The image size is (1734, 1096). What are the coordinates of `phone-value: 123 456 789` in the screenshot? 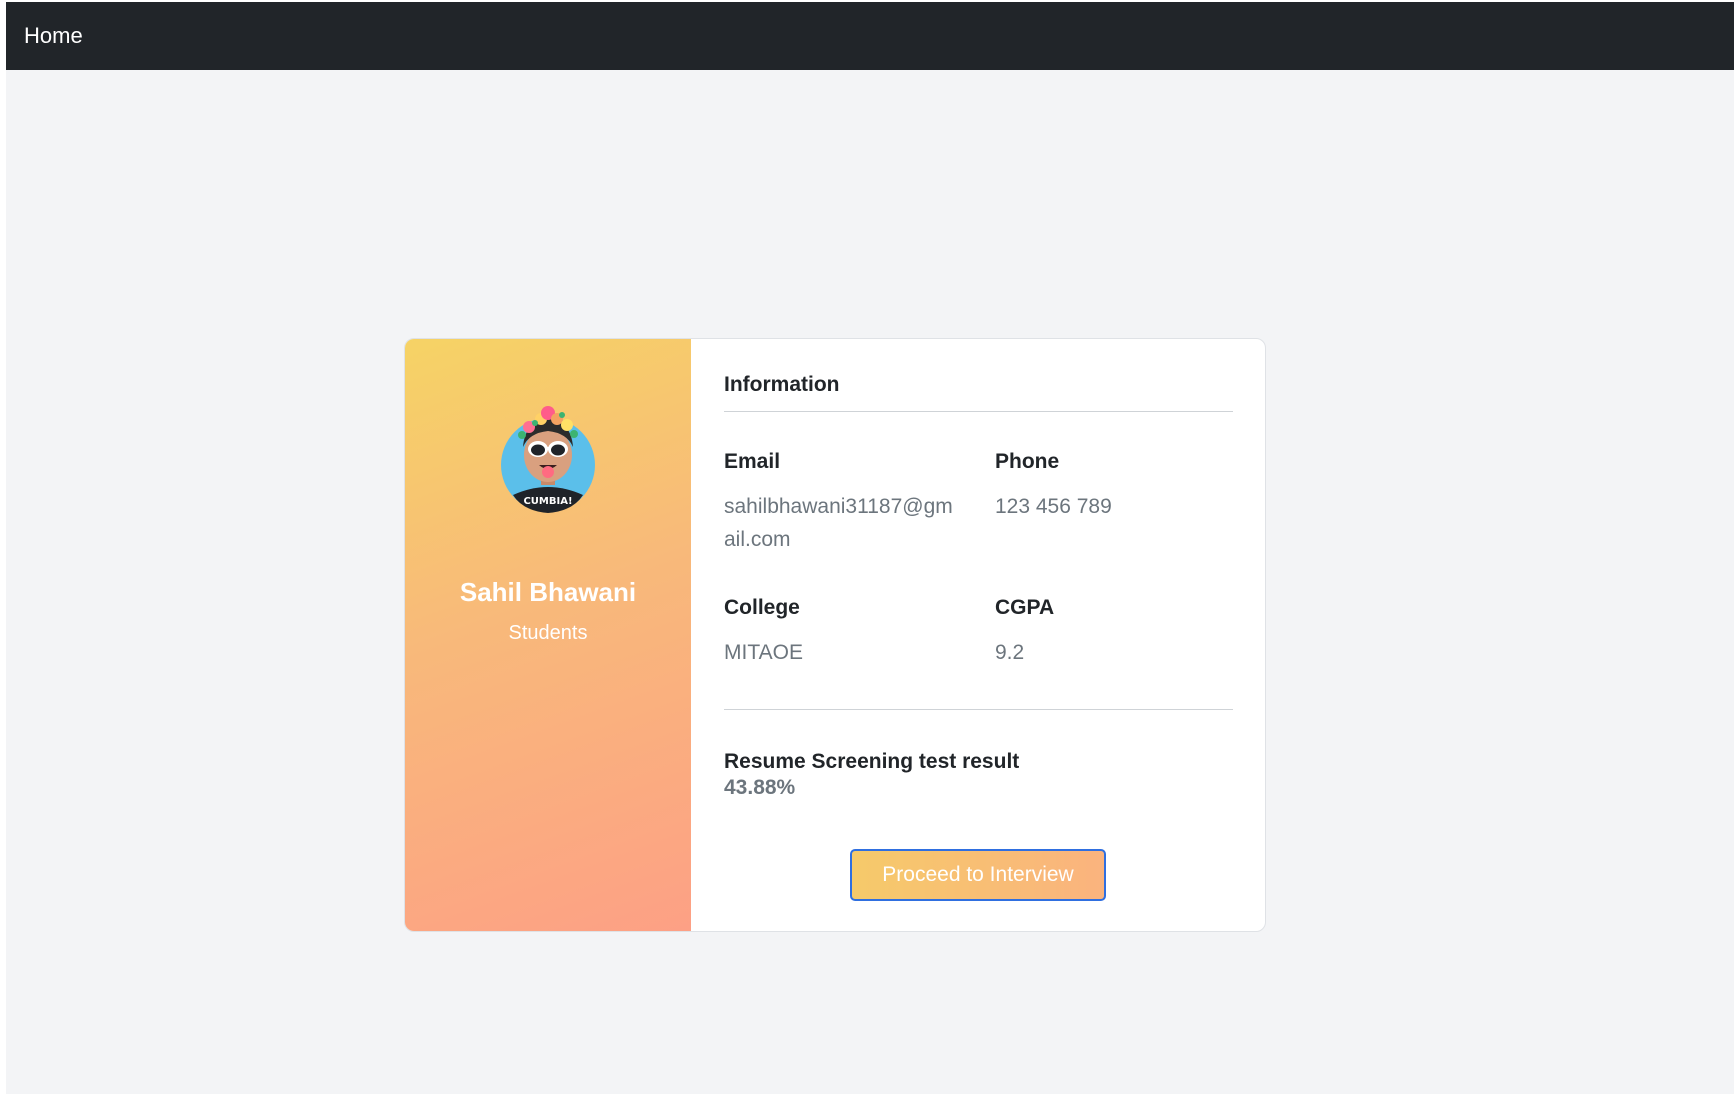 It's located at (1053, 506).